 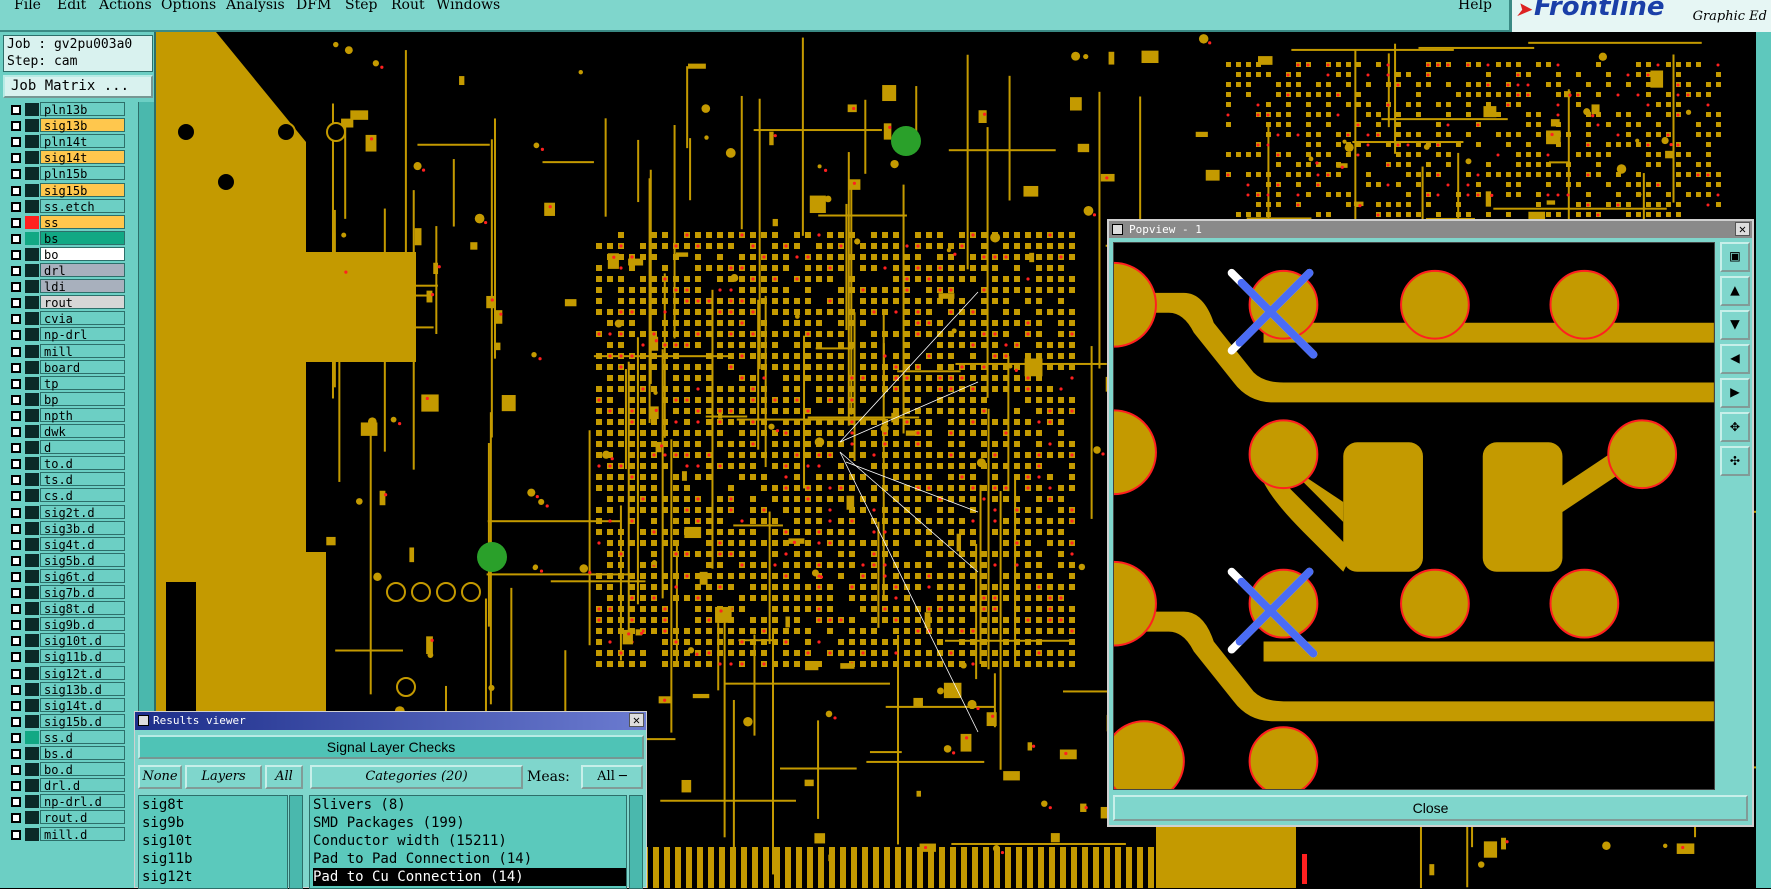 I want to click on layer-name: npth, so click(x=82, y=415).